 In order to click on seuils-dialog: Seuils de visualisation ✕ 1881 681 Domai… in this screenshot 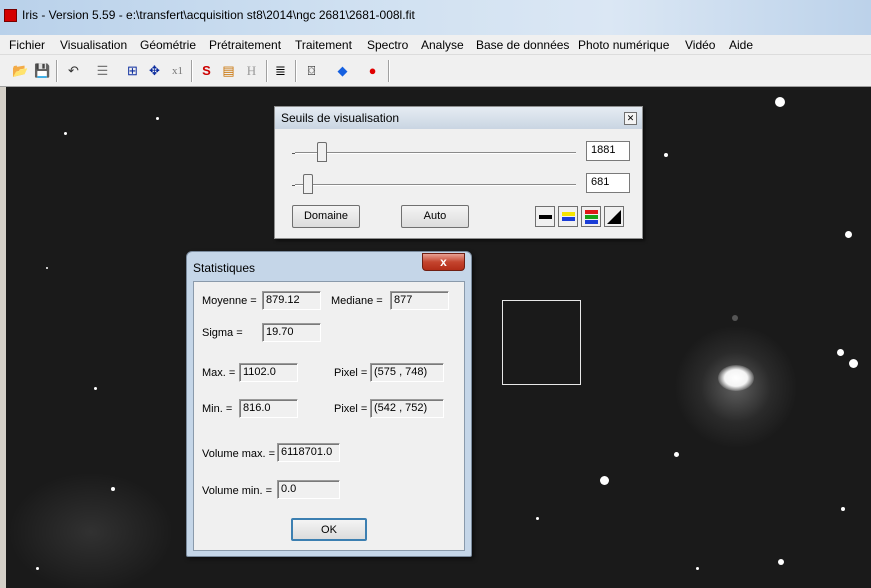, I will do `click(458, 172)`.